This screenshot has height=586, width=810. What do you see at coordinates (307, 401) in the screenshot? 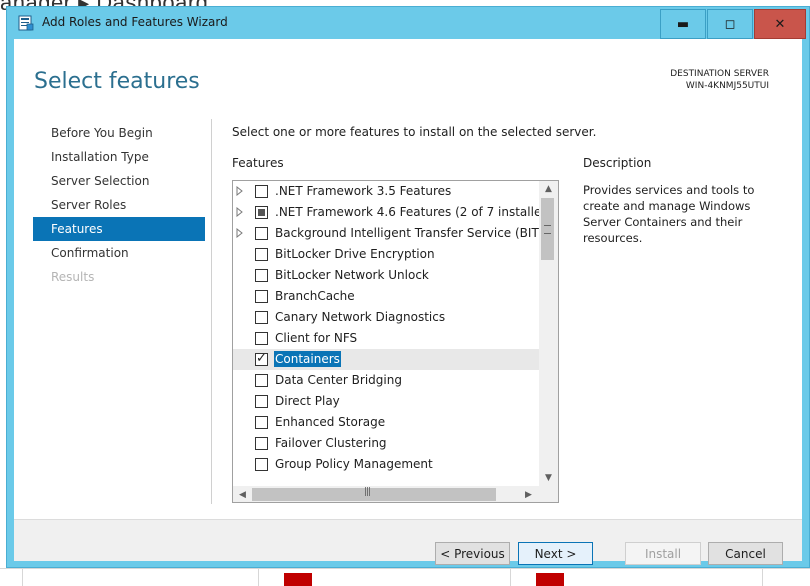
I see `feature-label: Direct Play` at bounding box center [307, 401].